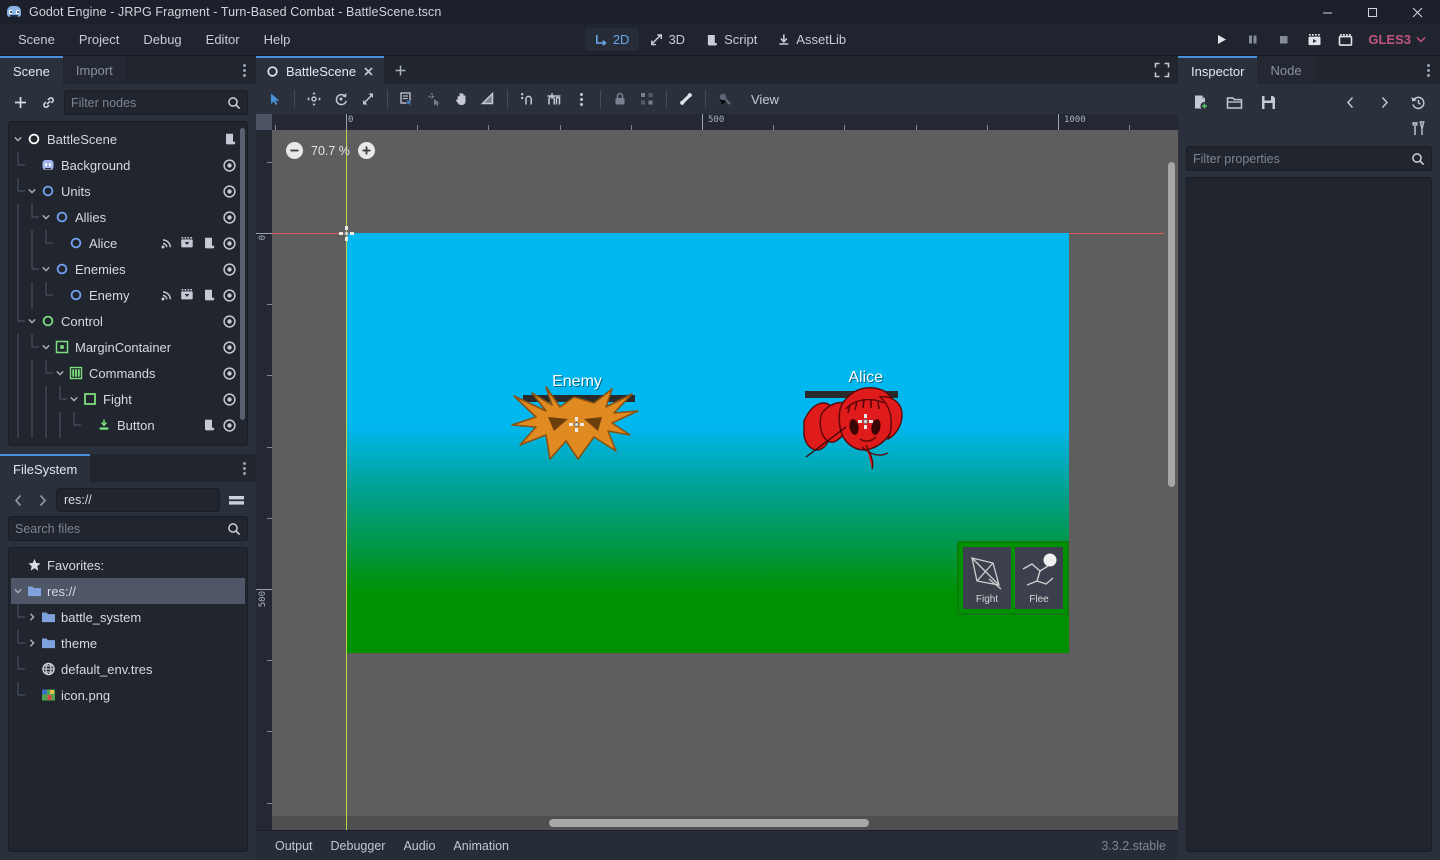 The height and width of the screenshot is (860, 1440). I want to click on group-selected-button, so click(647, 99).